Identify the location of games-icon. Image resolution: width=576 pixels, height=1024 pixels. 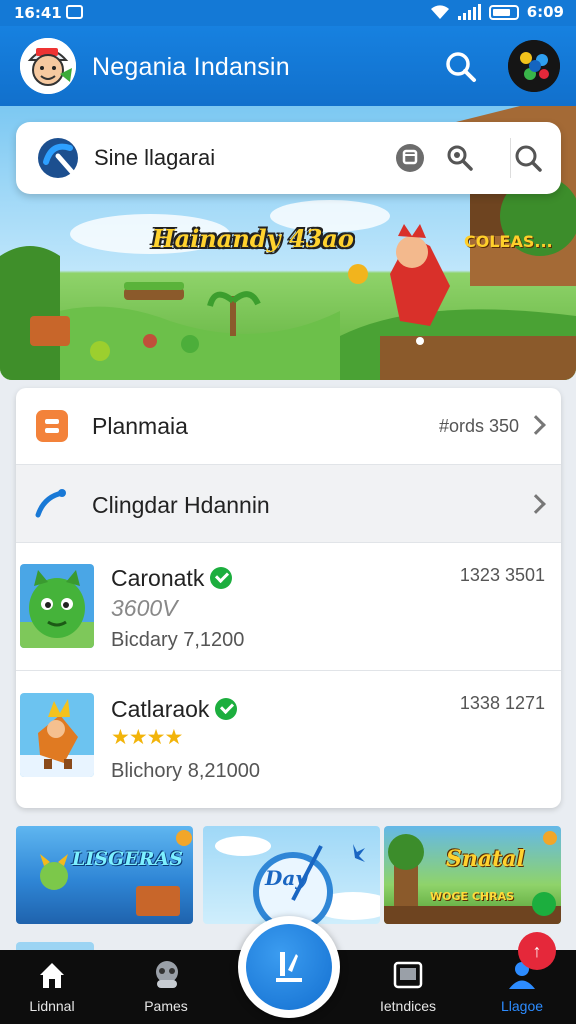
(167, 974).